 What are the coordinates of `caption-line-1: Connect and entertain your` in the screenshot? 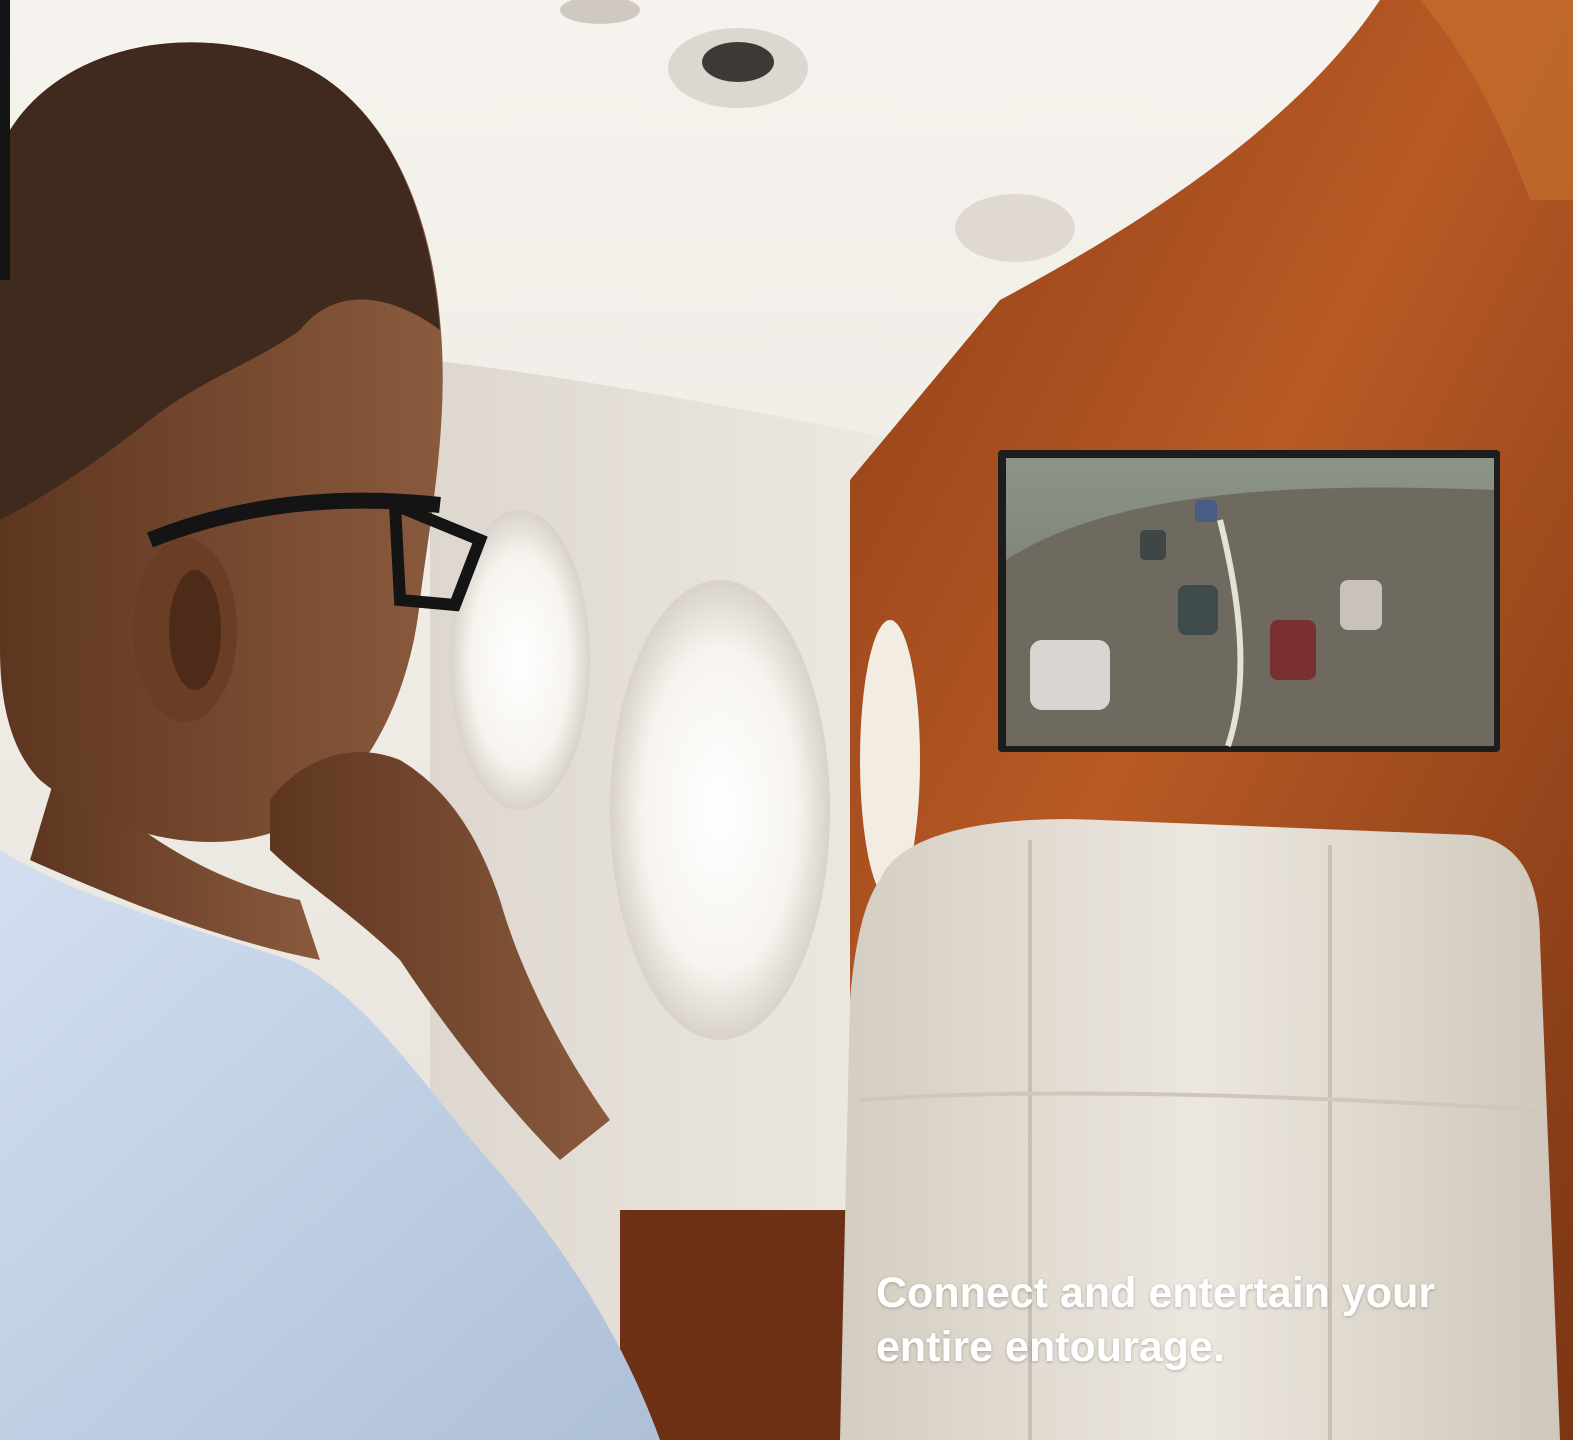 It's located at (1156, 1293).